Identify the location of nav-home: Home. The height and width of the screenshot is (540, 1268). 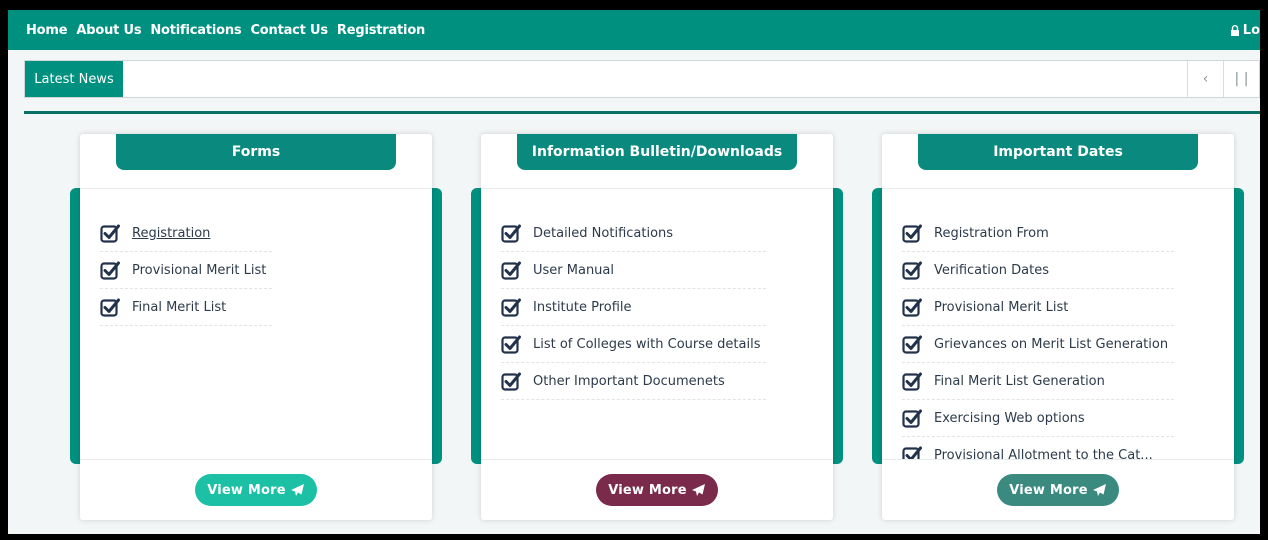
(47, 30).